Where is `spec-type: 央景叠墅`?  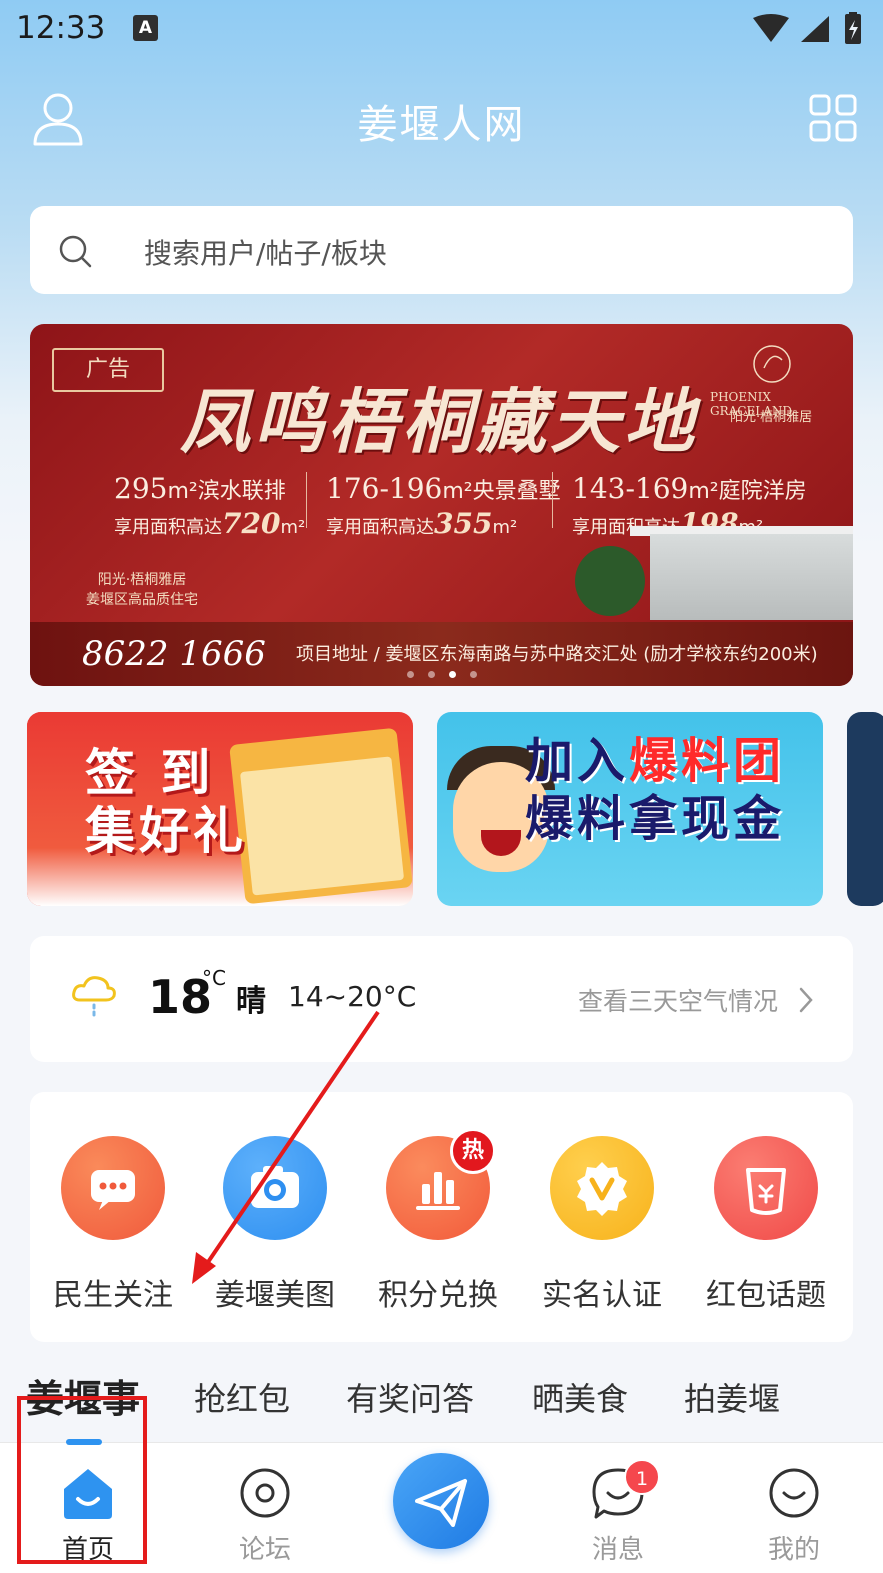 spec-type: 央景叠墅 is located at coordinates (516, 491).